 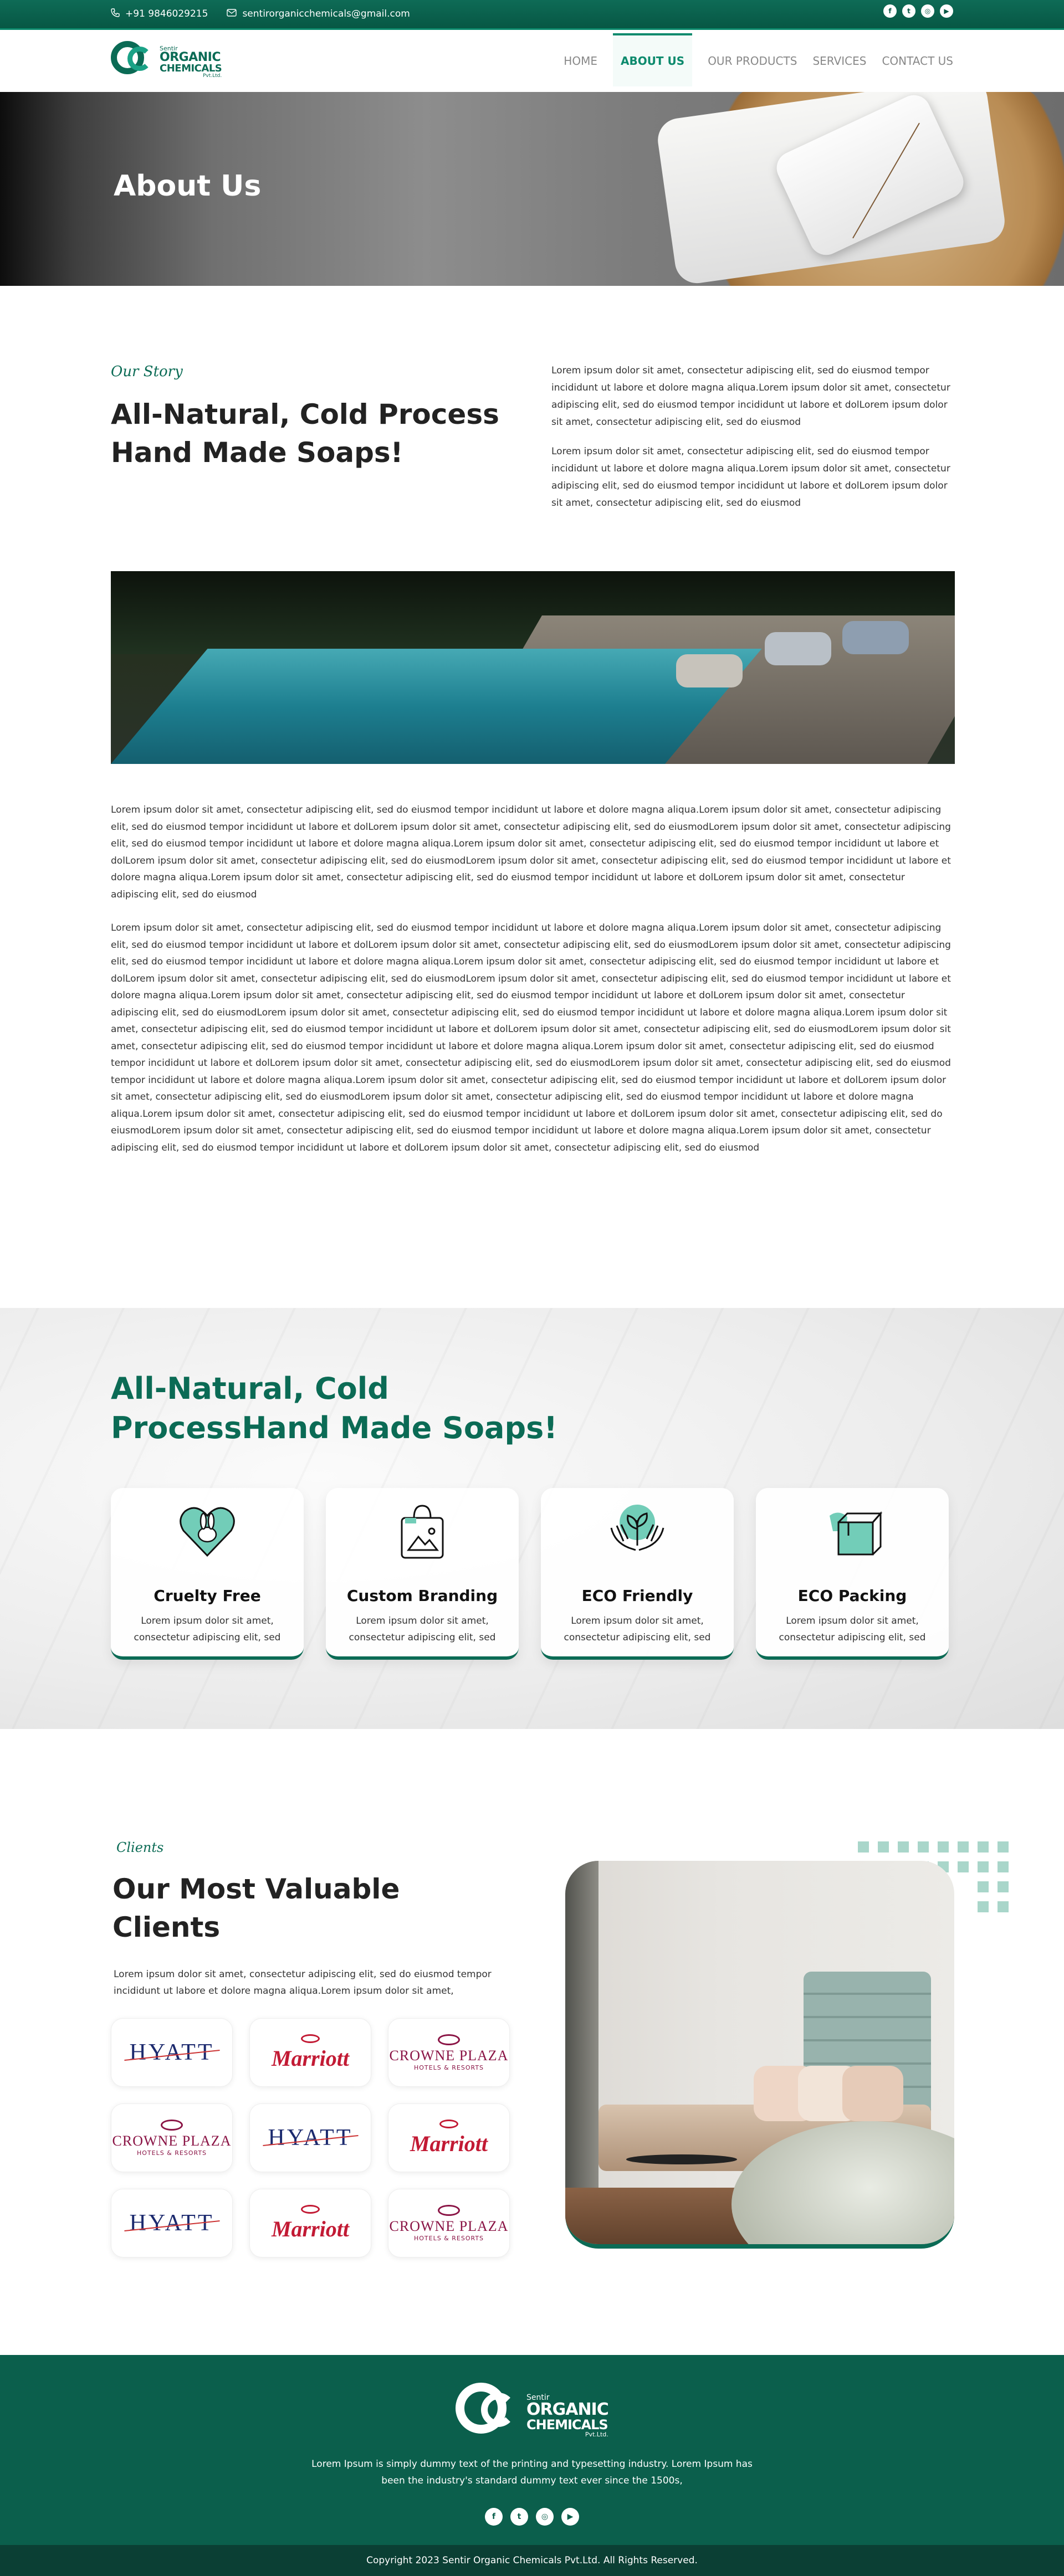 What do you see at coordinates (212, 76) in the screenshot?
I see `logo-line-4: Pvt.Ltd.` at bounding box center [212, 76].